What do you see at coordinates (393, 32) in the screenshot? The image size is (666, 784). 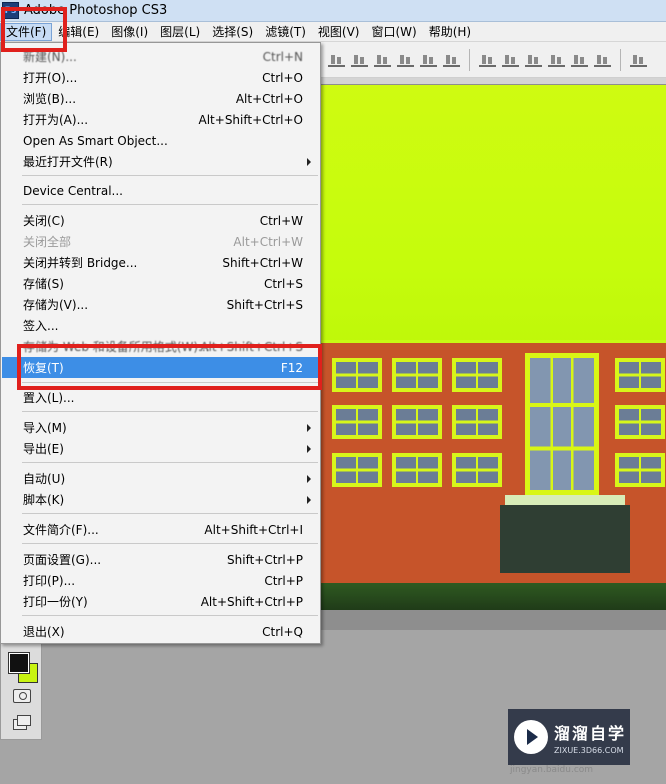 I see `menu-window: 窗口(W)` at bounding box center [393, 32].